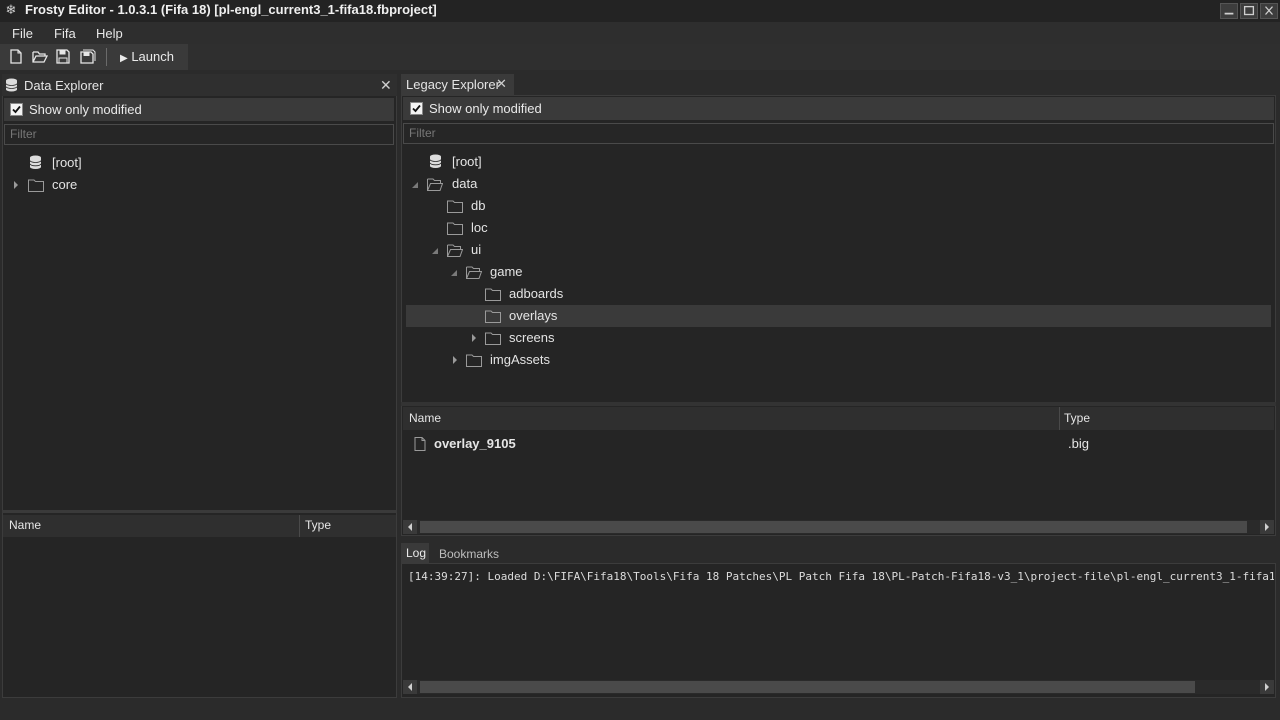 This screenshot has width=1280, height=720. Describe the element at coordinates (199, 526) in the screenshot. I see `data-explorer-columns` at that location.